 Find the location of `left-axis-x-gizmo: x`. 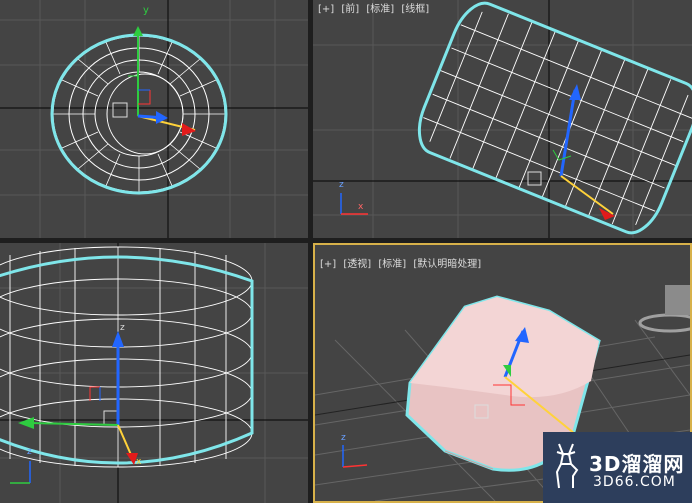

left-axis-x-gizmo: x is located at coordinates (139, 462).